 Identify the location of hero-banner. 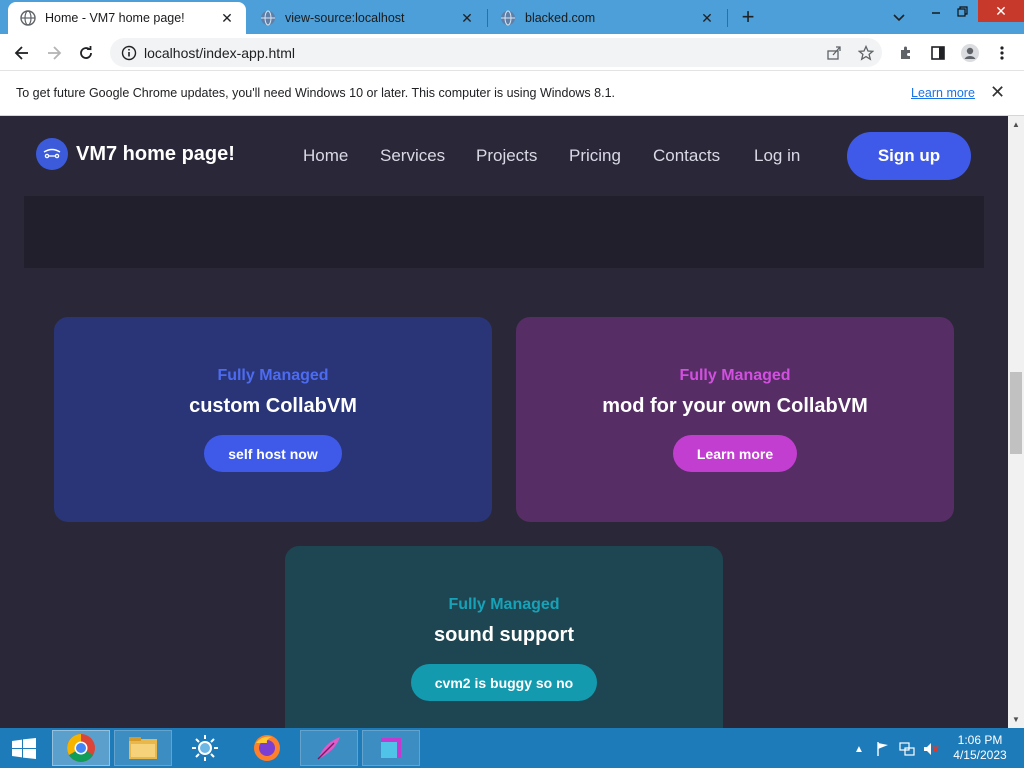
(504, 232).